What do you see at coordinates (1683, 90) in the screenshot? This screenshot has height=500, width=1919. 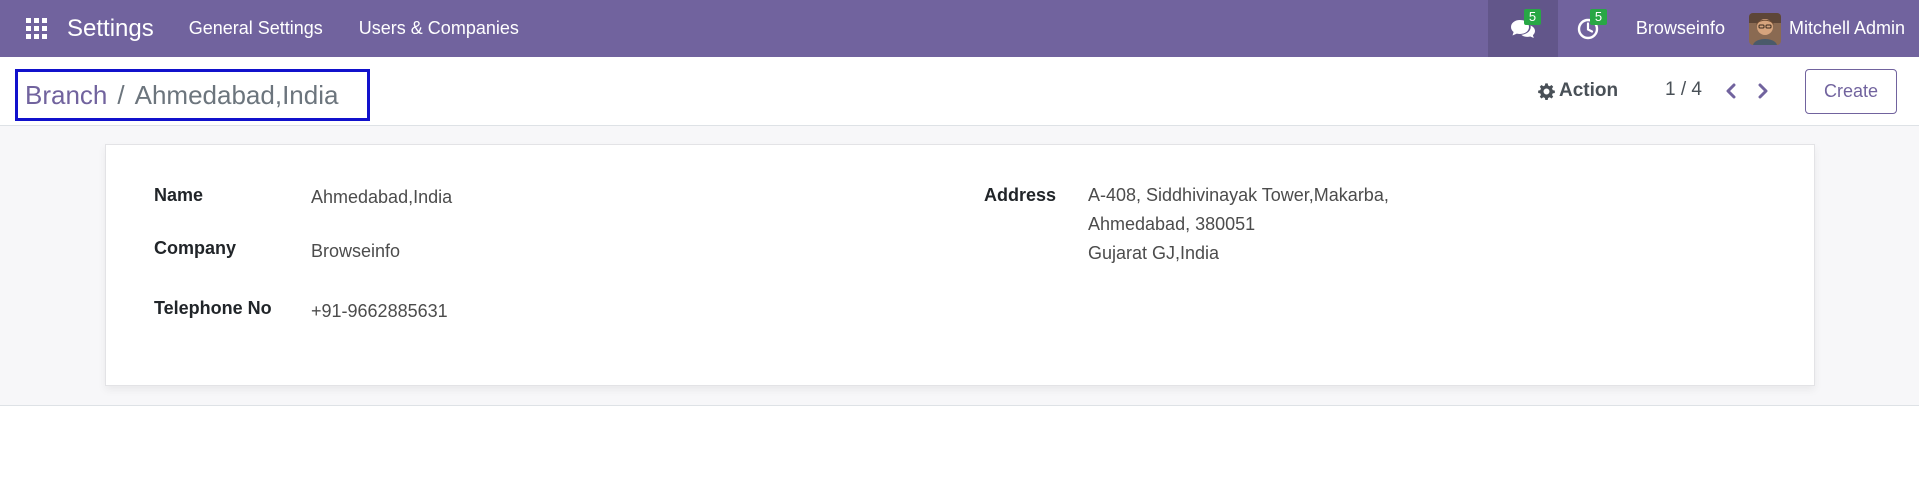 I see `pager-value: 1 / 4` at bounding box center [1683, 90].